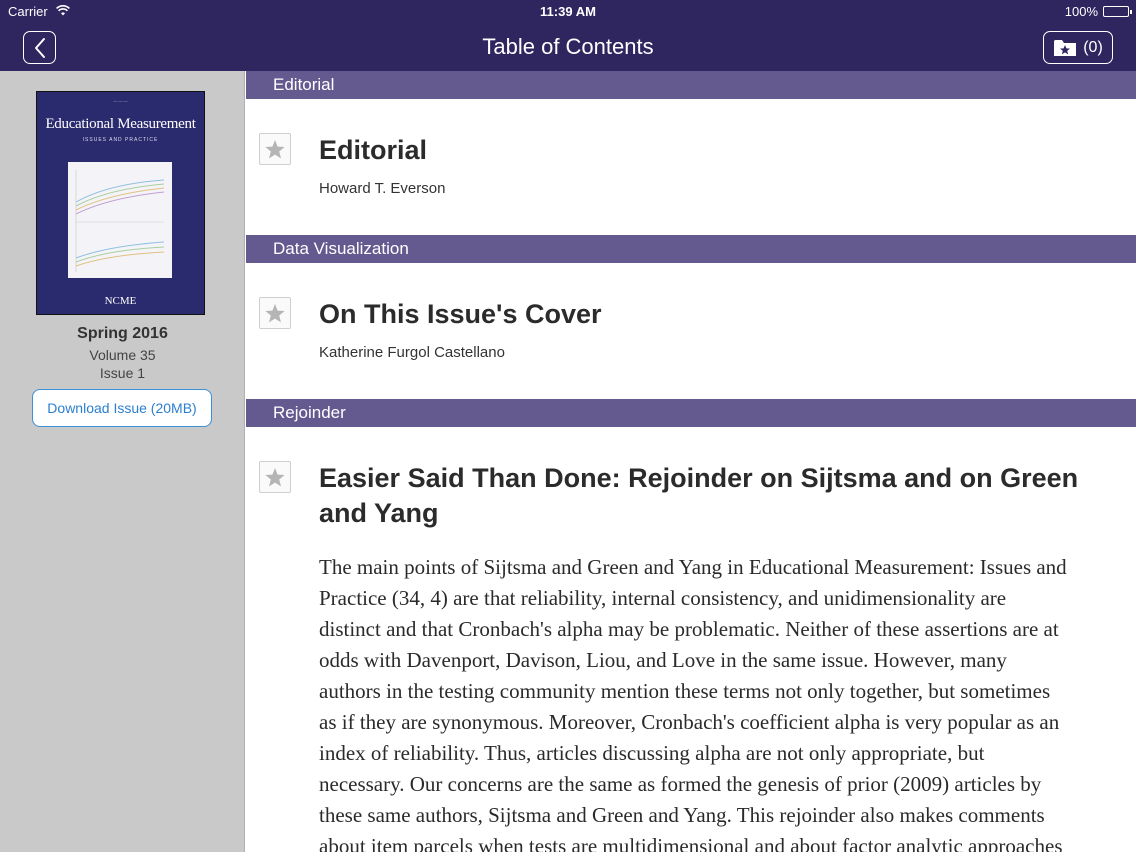  Describe the element at coordinates (122, 333) in the screenshot. I see `issue-season: Spring 2016` at that location.